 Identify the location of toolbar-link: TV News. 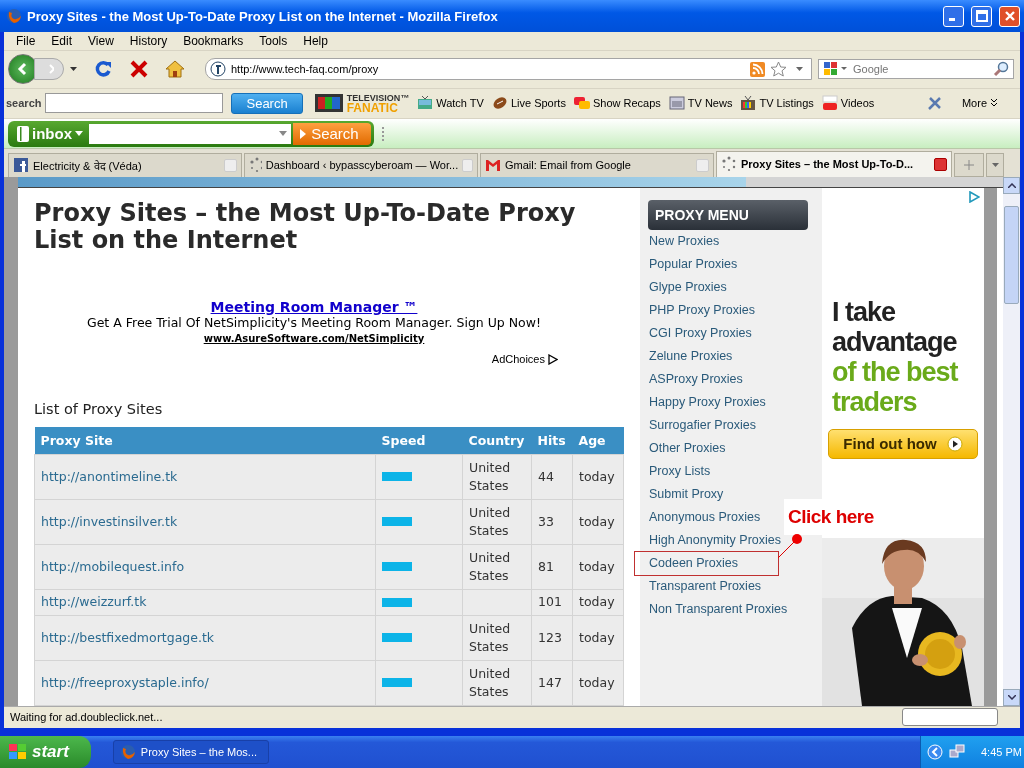
(700, 103).